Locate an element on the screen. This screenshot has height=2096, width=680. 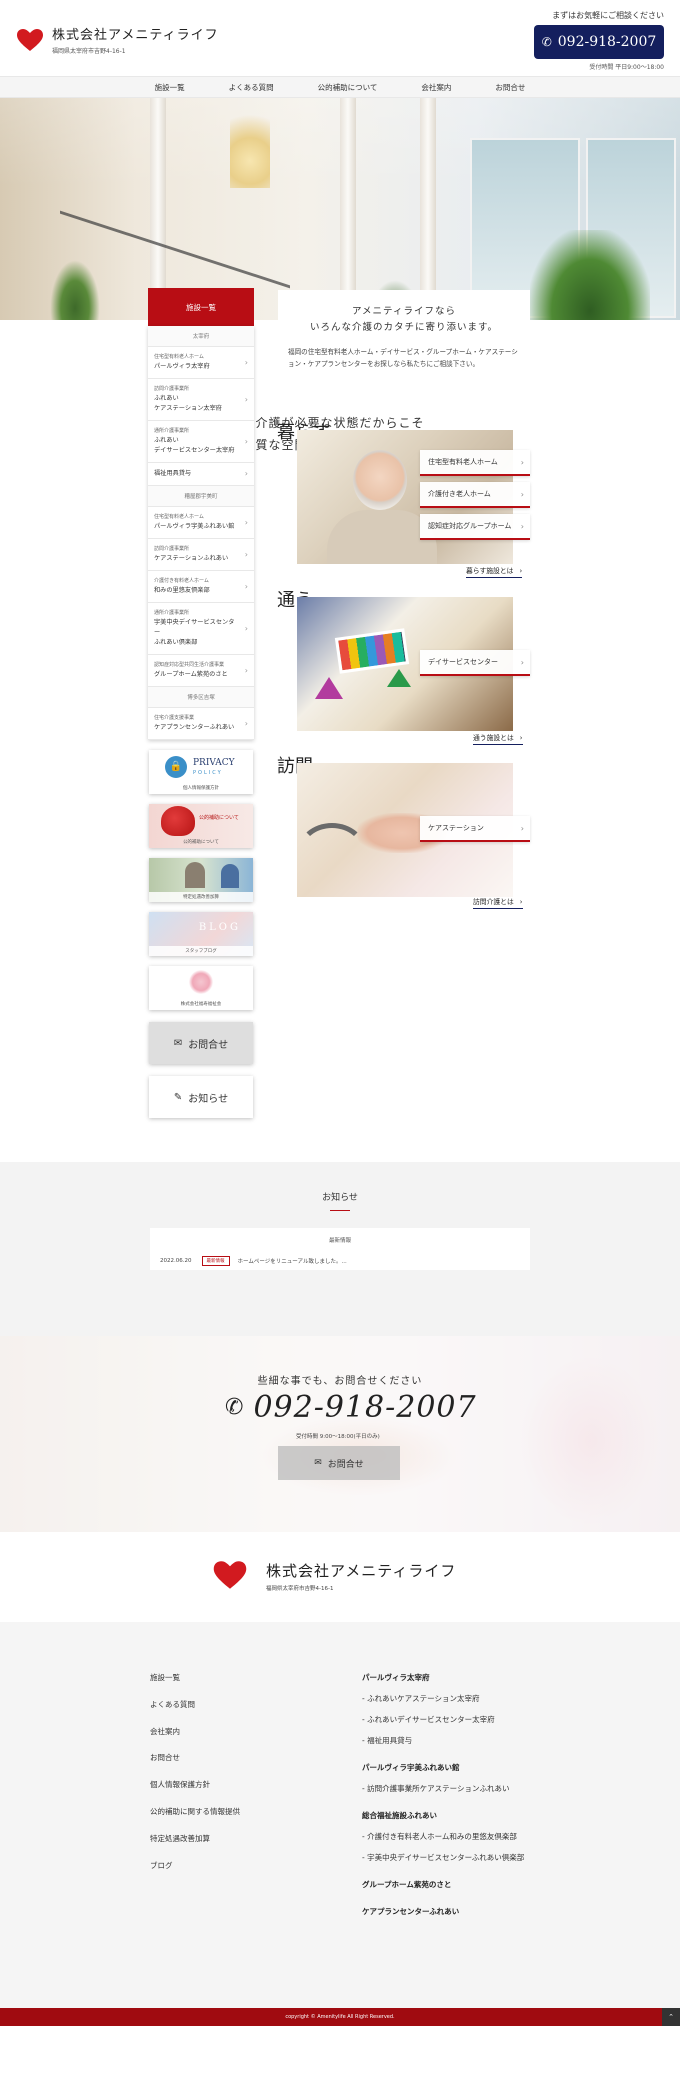
sidebar-category: 太宰府 is located at coordinates (201, 336).